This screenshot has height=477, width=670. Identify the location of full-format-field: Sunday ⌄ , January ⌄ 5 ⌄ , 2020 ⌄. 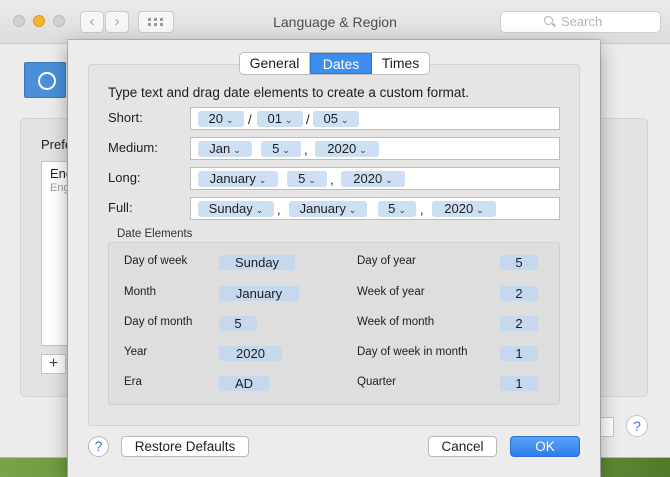
(375, 208).